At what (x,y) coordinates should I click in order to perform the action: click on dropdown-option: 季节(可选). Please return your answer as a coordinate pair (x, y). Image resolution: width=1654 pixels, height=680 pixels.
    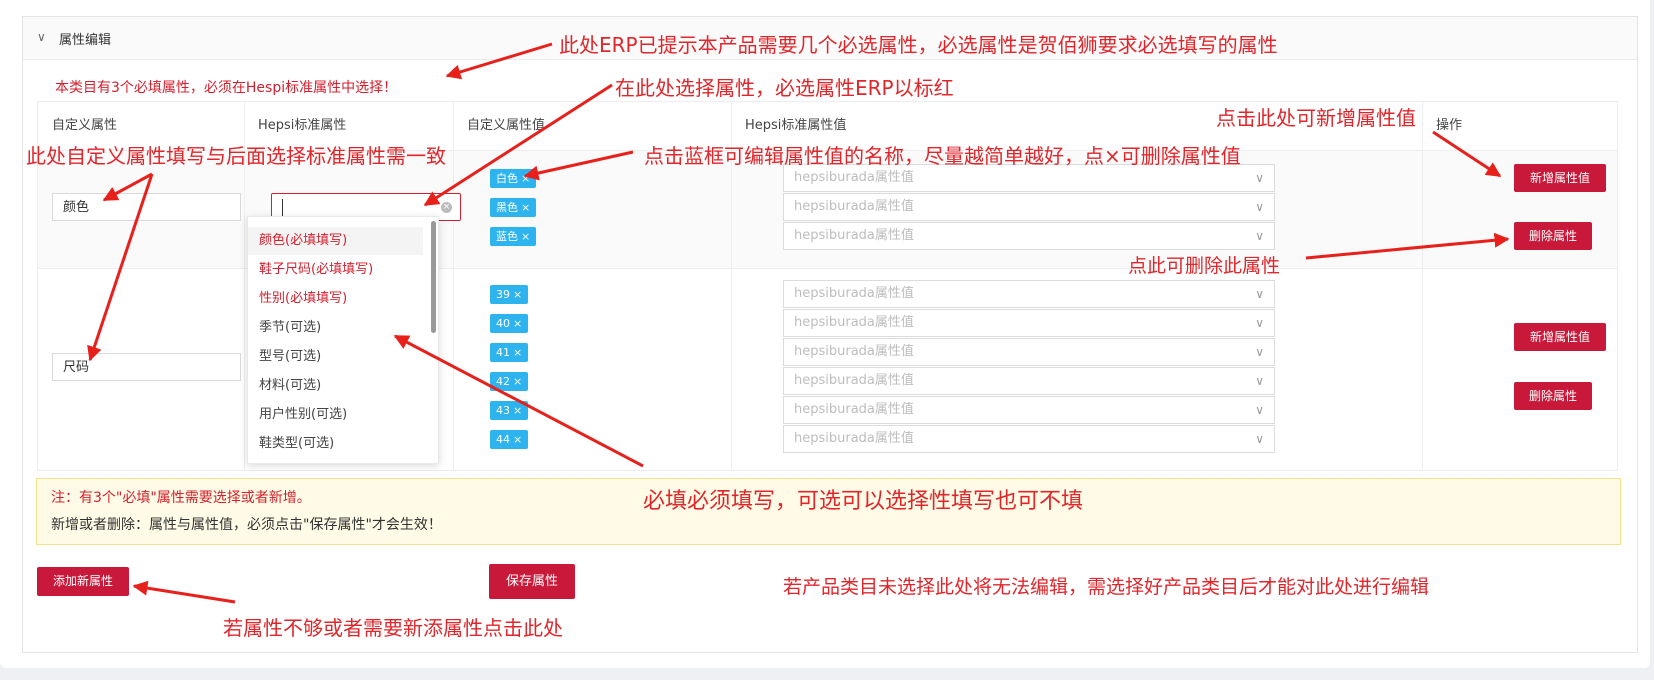
    Looking at the image, I should click on (335, 328).